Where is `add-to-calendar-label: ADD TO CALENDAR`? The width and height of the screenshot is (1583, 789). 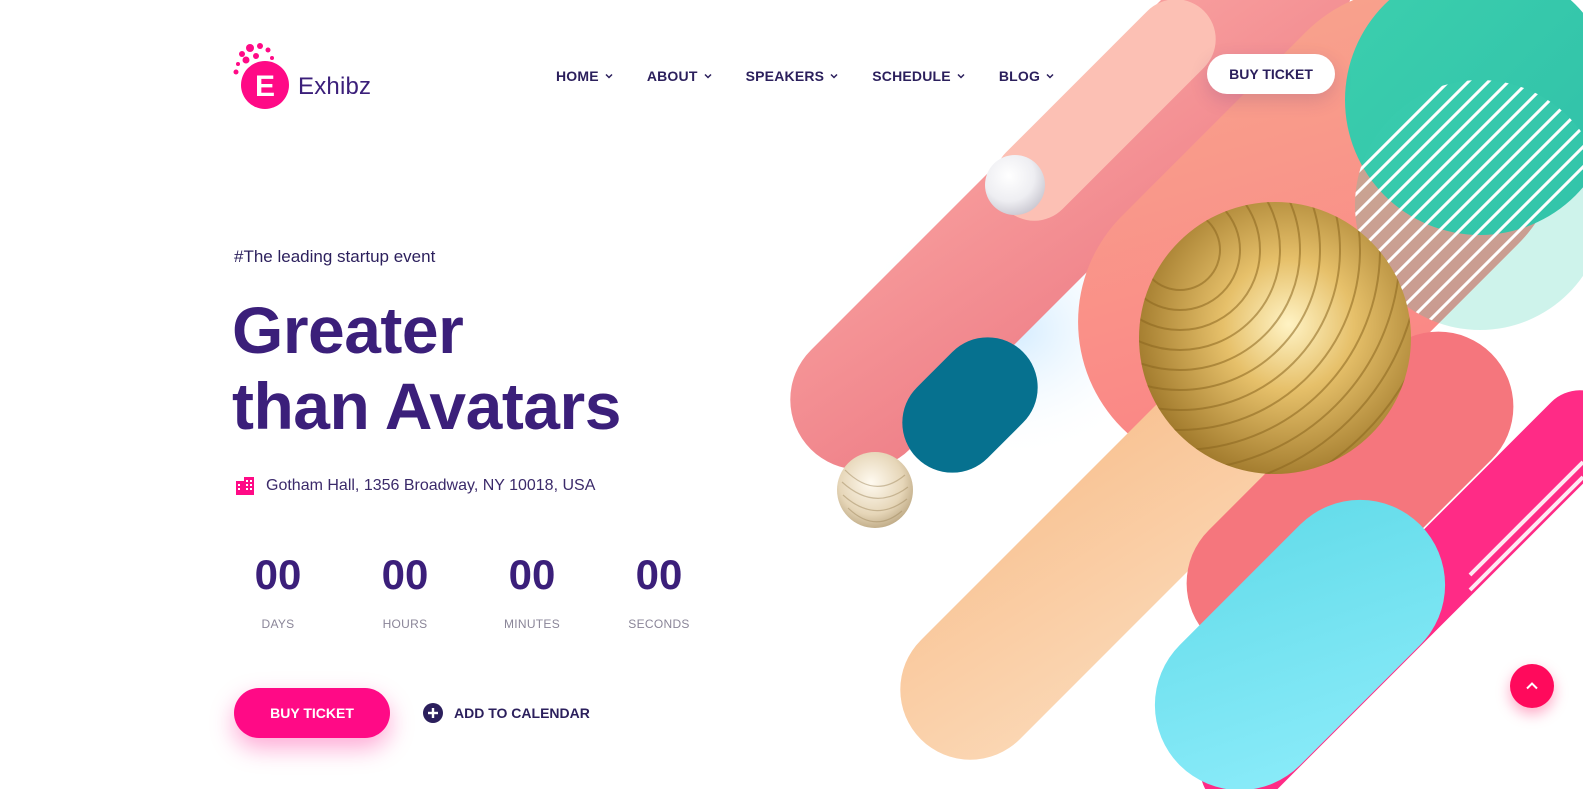 add-to-calendar-label: ADD TO CALENDAR is located at coordinates (522, 713).